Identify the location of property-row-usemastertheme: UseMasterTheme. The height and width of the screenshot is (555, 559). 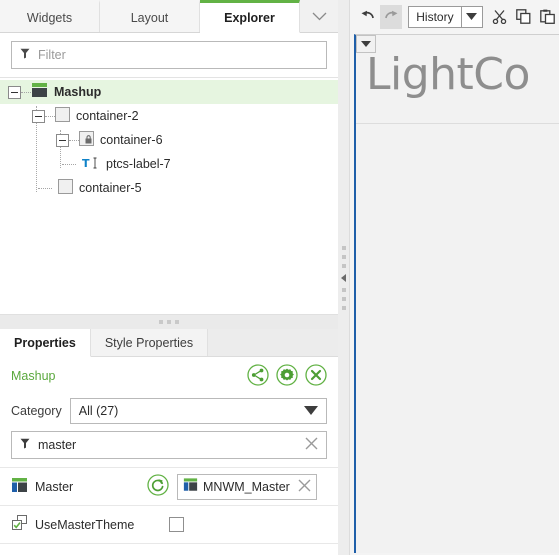
(169, 524).